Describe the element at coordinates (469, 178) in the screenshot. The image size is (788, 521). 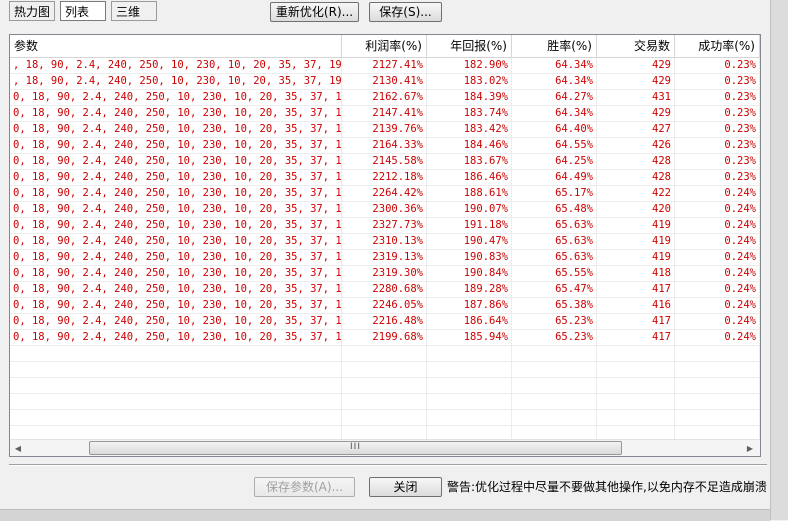
I see `cell-annual-return: 186.46%` at that location.